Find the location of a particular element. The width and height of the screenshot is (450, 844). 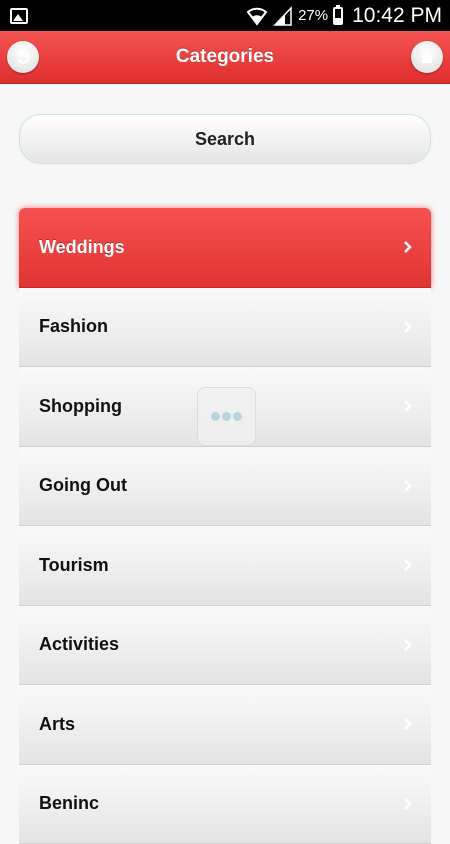

wifi-icon is located at coordinates (257, 16).